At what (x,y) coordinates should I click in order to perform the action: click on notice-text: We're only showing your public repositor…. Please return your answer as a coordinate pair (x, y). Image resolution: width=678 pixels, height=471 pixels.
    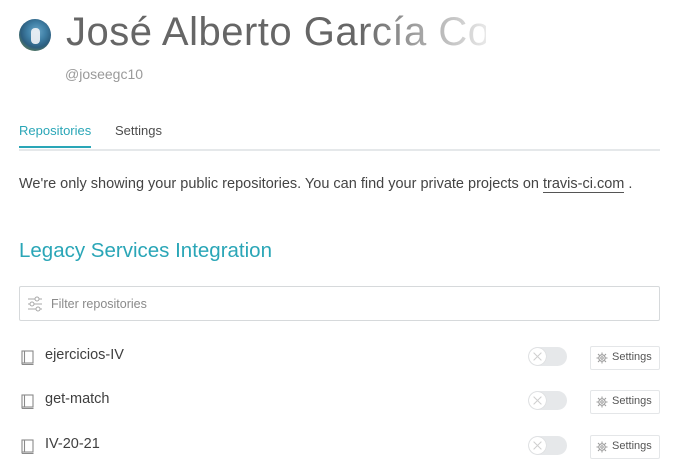
    Looking at the image, I should click on (281, 184).